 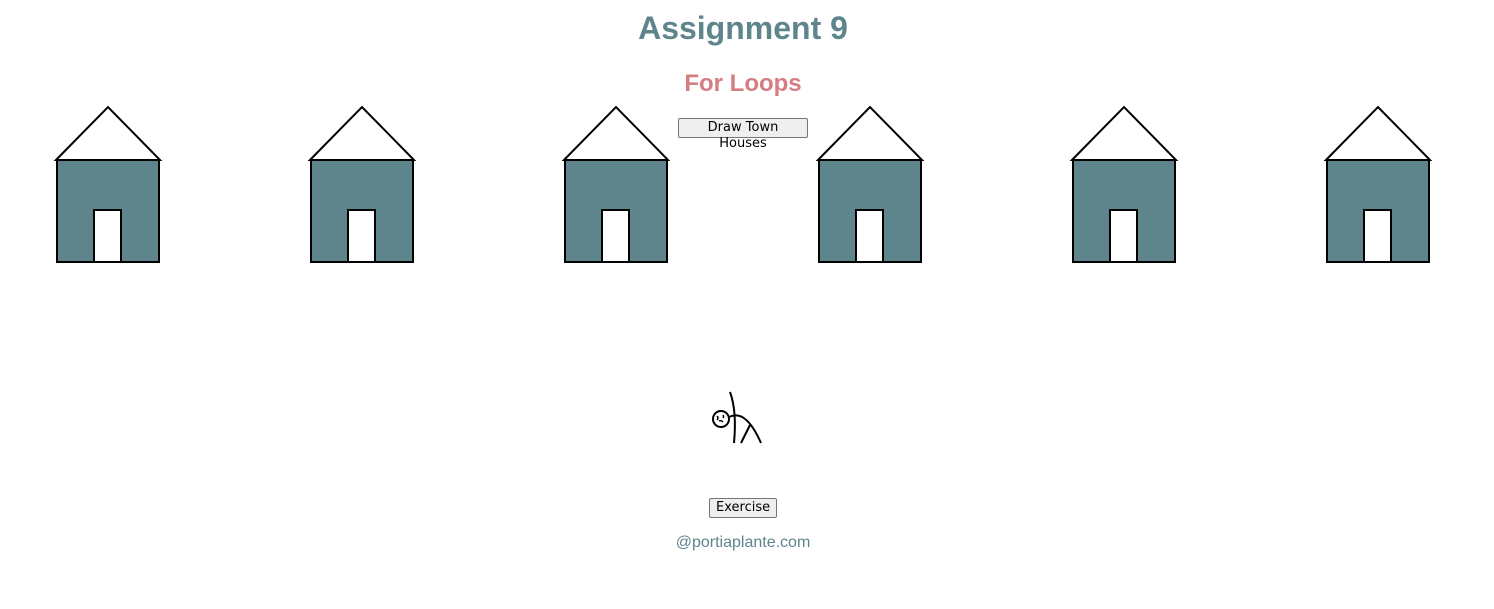 I want to click on exercise-button: Exercise, so click(x=743, y=508).